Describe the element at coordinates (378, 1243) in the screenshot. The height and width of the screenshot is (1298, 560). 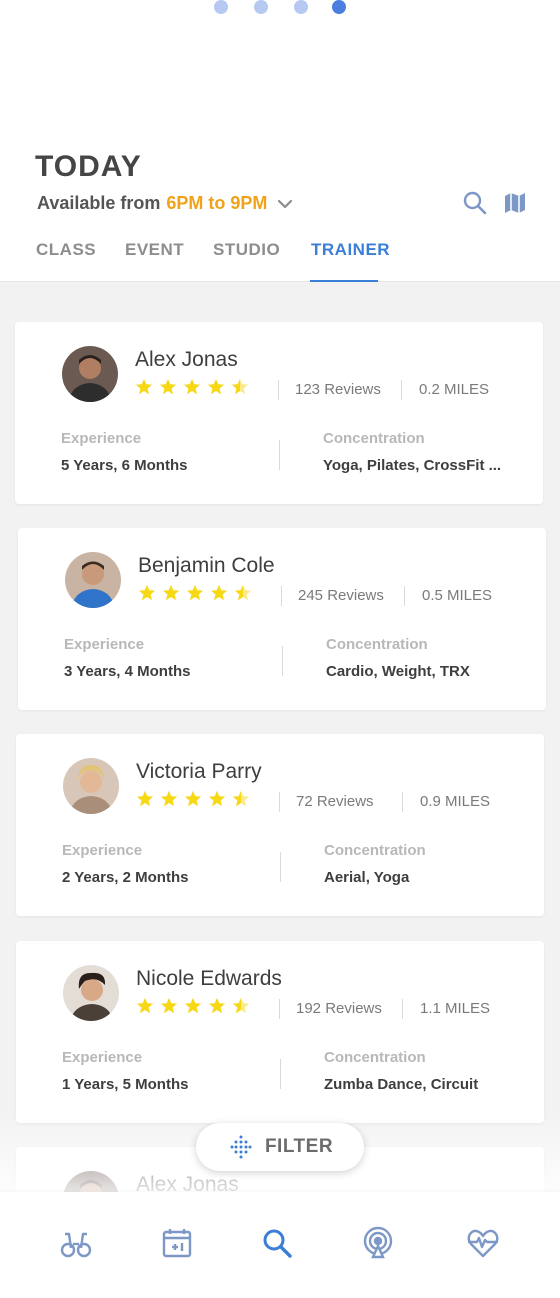
I see `broadcast-icon` at that location.